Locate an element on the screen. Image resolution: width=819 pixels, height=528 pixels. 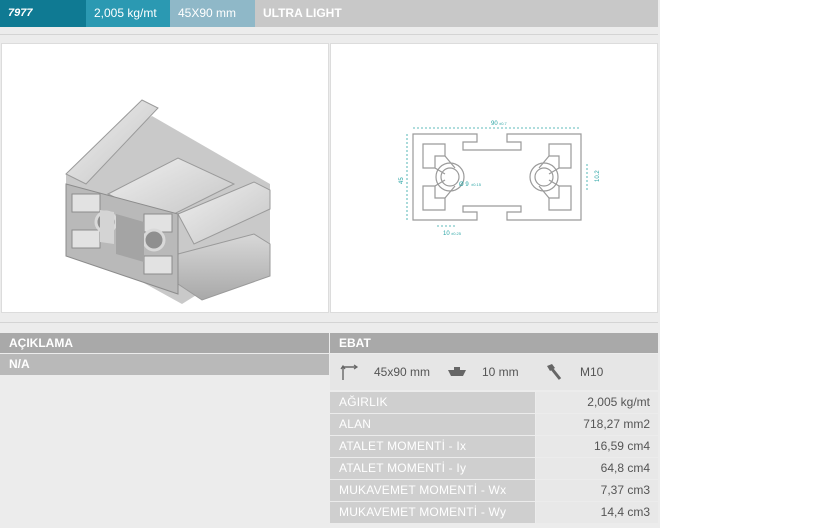
slot-dimension: 10 is located at coordinates (446, 234).